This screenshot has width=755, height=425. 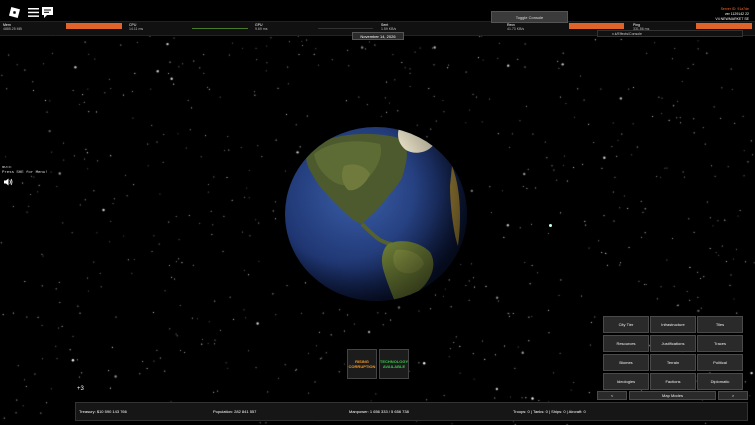 What do you see at coordinates (80, 389) in the screenshot?
I see `notification-counter: +3` at bounding box center [80, 389].